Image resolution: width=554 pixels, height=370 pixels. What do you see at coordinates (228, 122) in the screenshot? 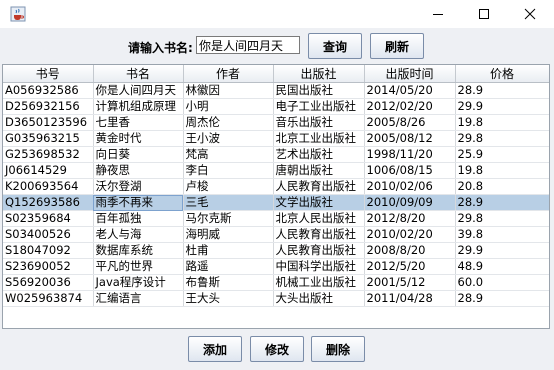
I see `cell-author: 周杰伦` at bounding box center [228, 122].